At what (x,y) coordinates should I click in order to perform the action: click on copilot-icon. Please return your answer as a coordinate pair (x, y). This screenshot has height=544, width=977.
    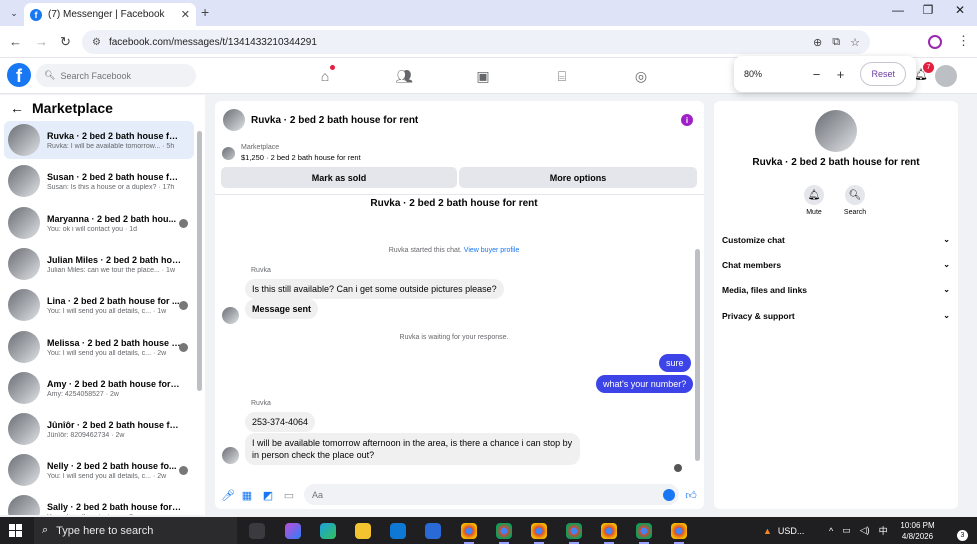
    Looking at the image, I should click on (293, 531).